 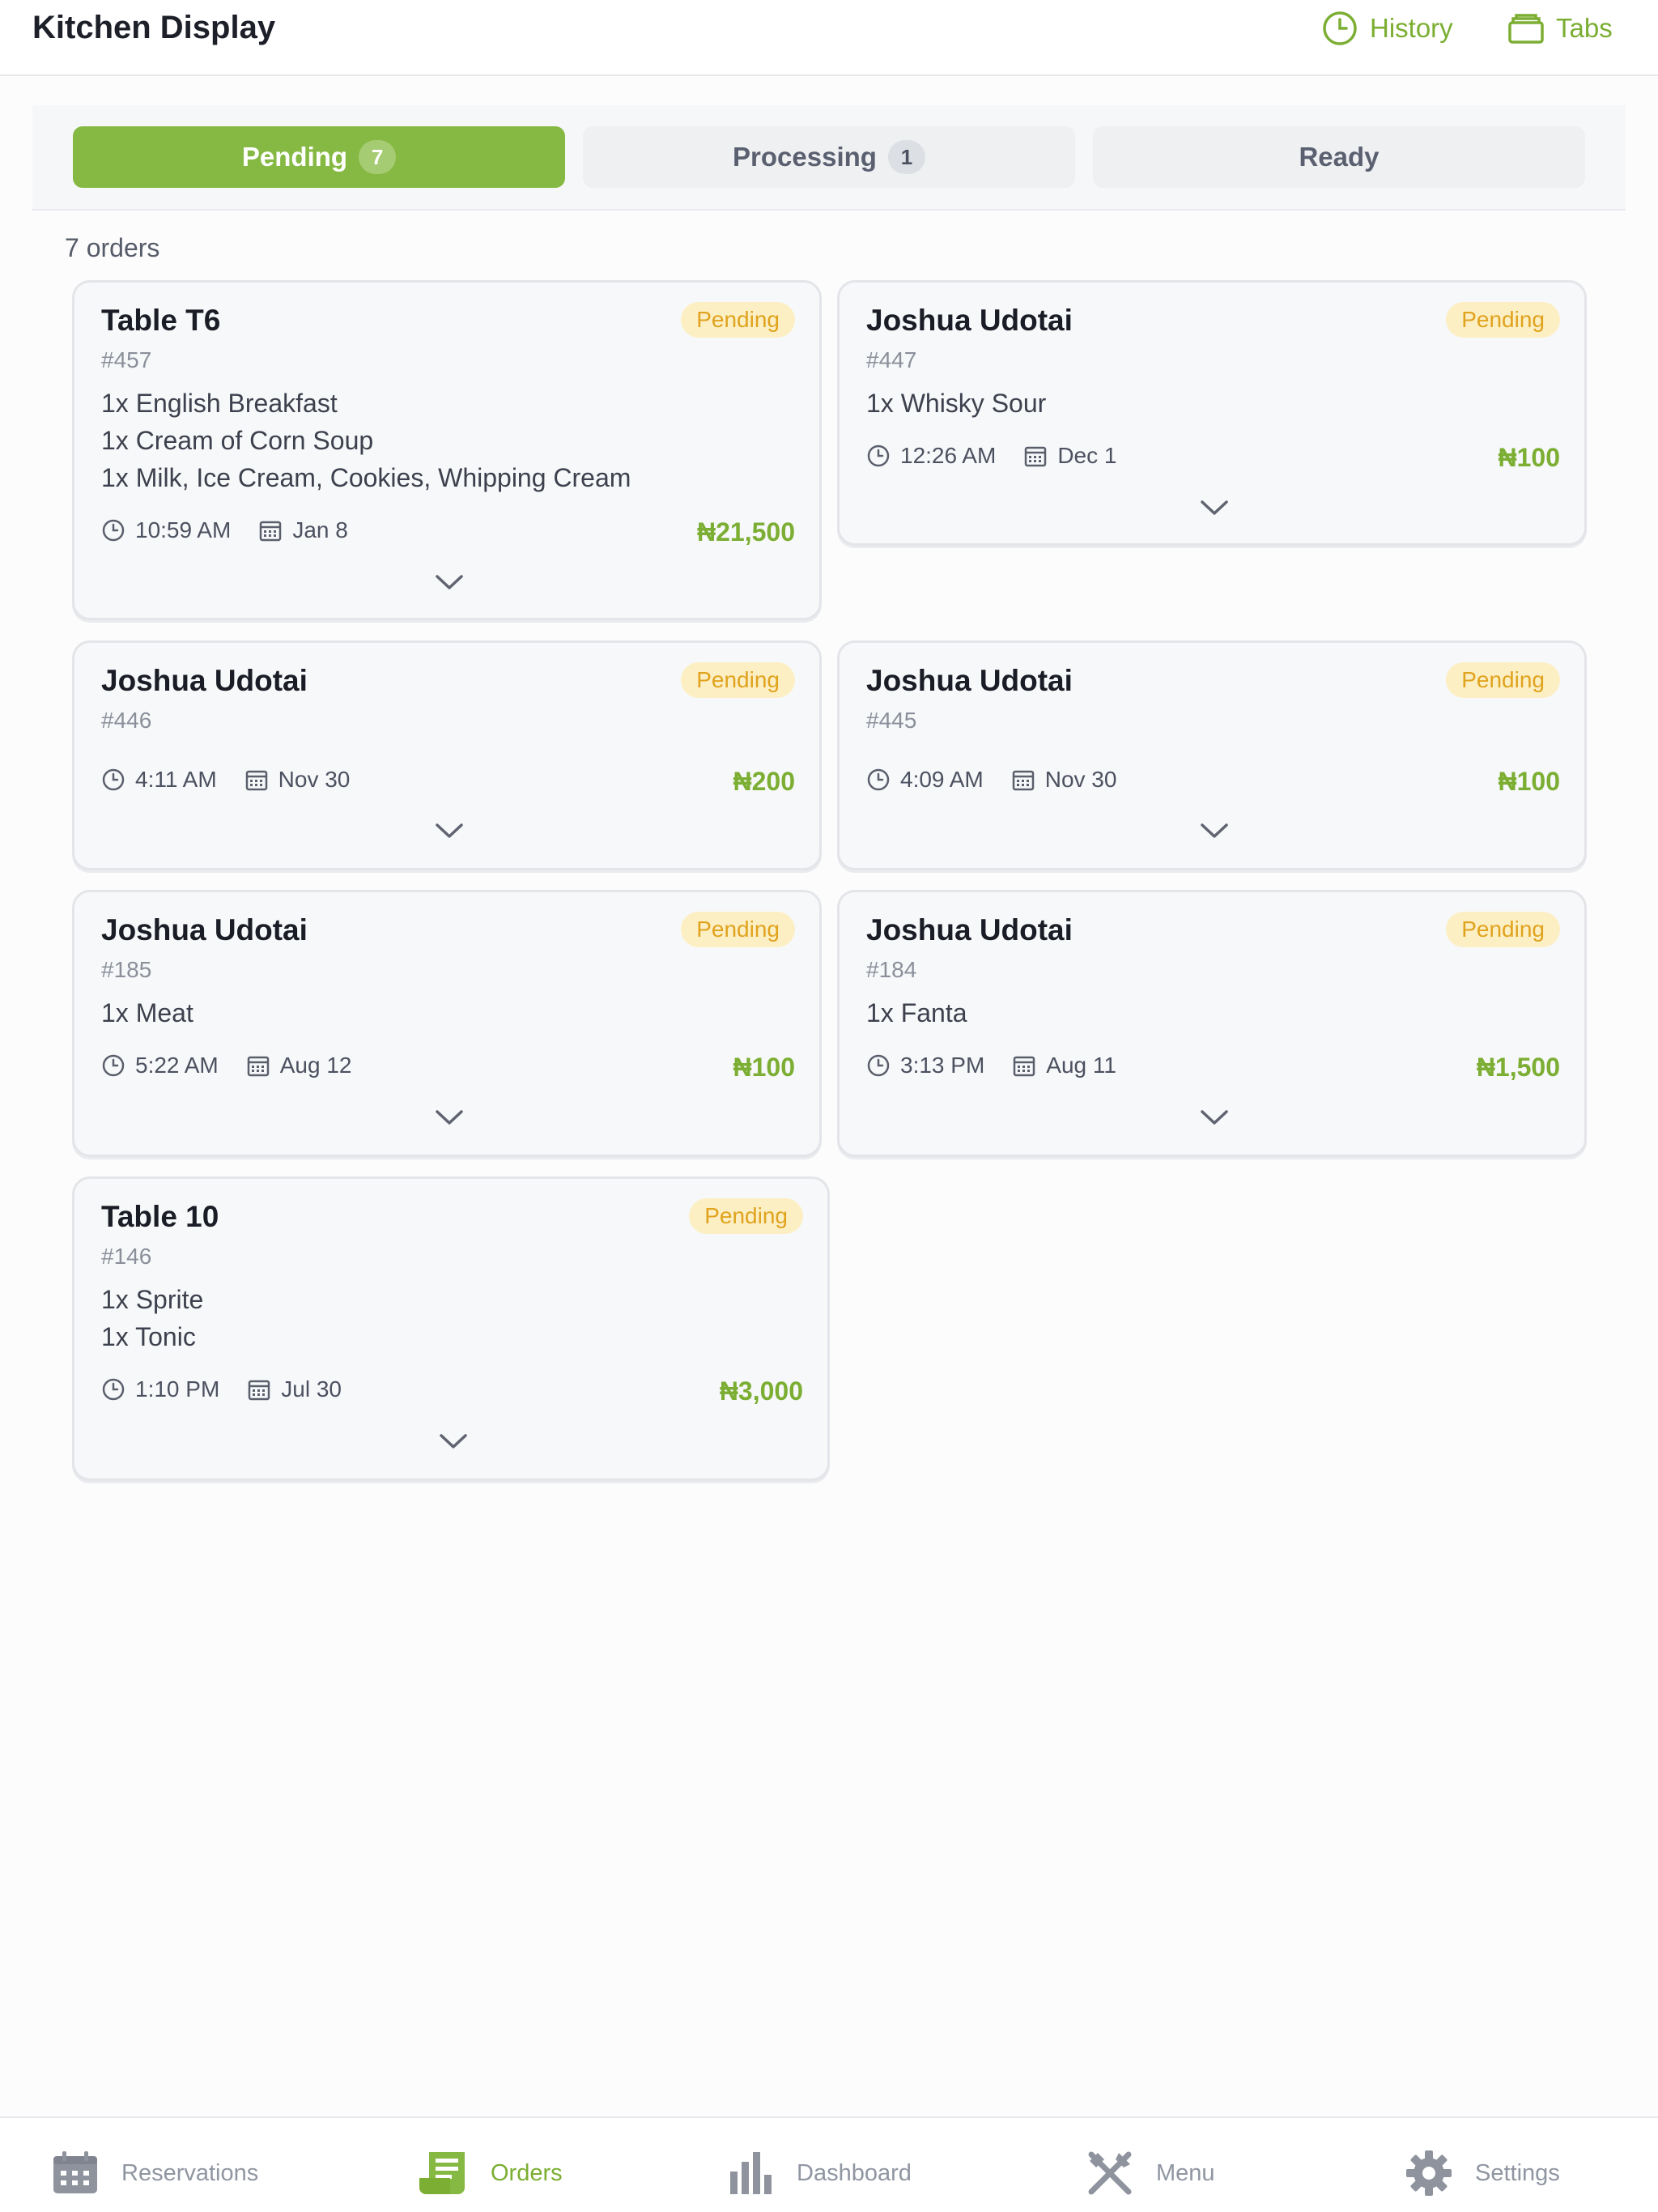 I want to click on history-label: History, so click(x=1411, y=28).